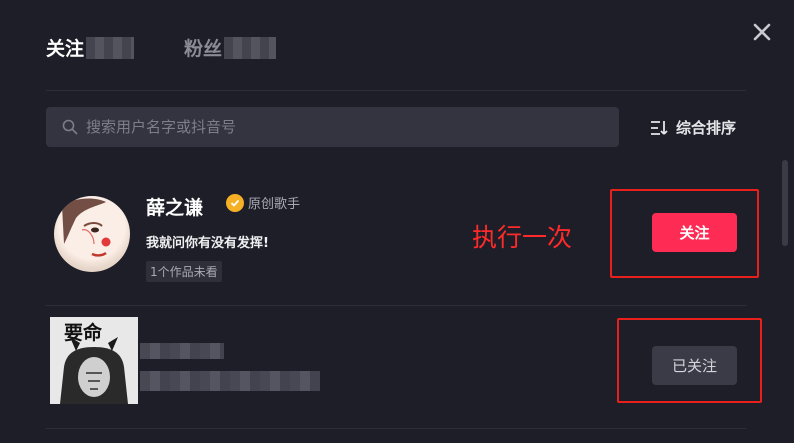 This screenshot has width=794, height=443. I want to click on sort-icon, so click(659, 127).